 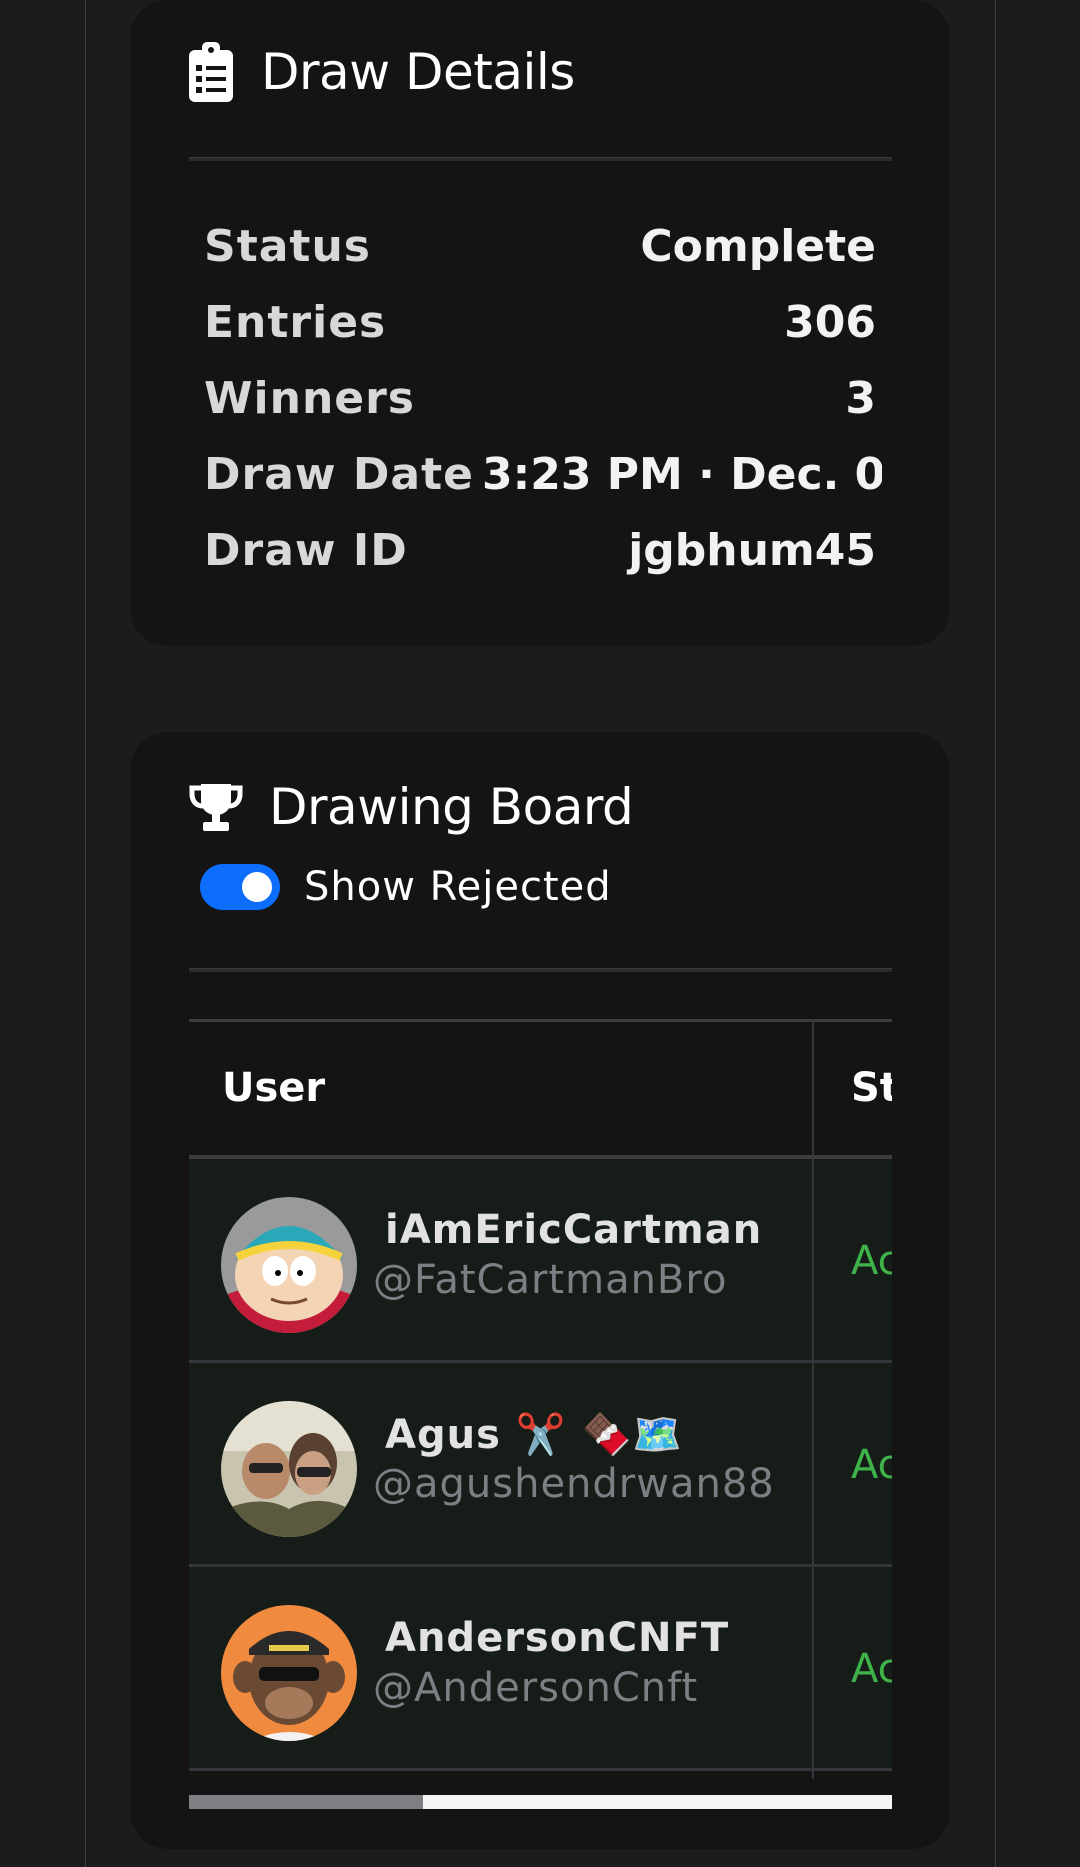 I want to click on detail-row-winners: Winners 3, so click(x=540, y=399).